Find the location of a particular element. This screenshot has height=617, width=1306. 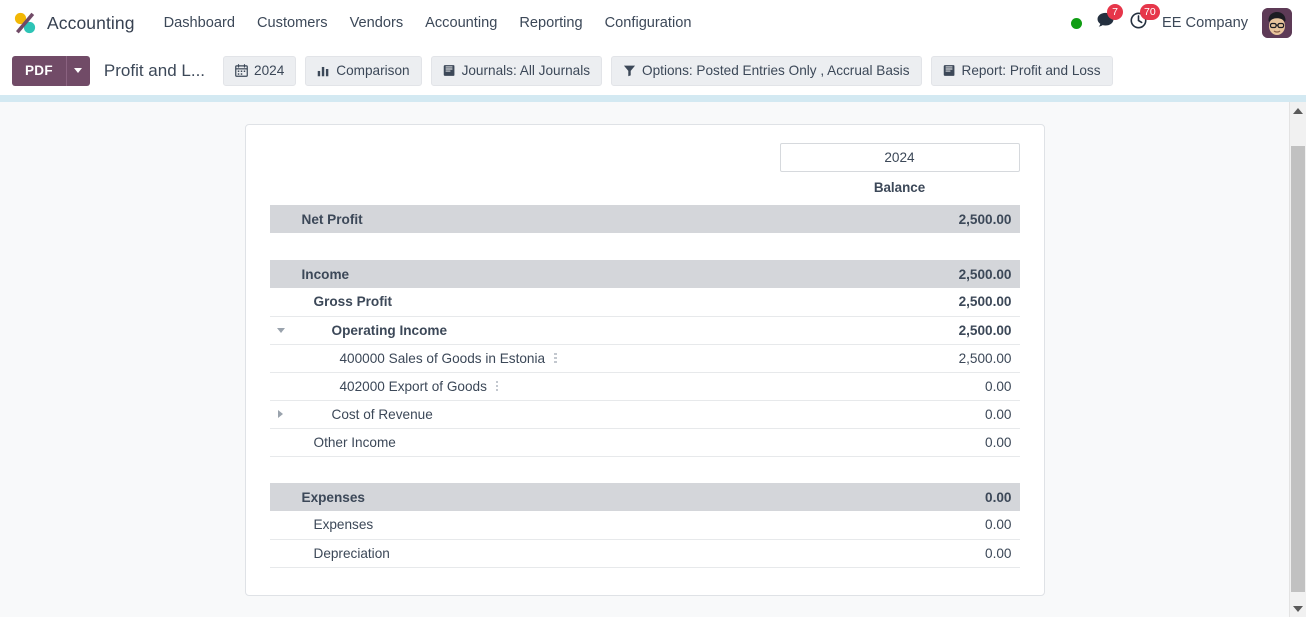

row-label-wrap: Depreciation is located at coordinates (525, 553).